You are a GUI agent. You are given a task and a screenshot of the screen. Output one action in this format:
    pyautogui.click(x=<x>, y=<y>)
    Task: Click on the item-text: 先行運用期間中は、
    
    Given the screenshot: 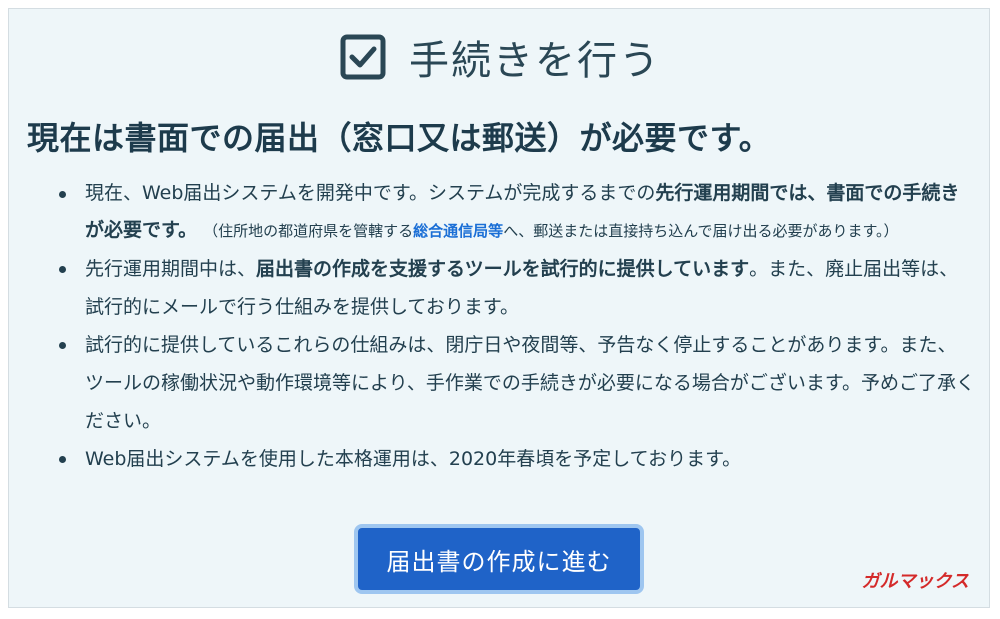 What is the action you would take?
    pyautogui.click(x=171, y=269)
    